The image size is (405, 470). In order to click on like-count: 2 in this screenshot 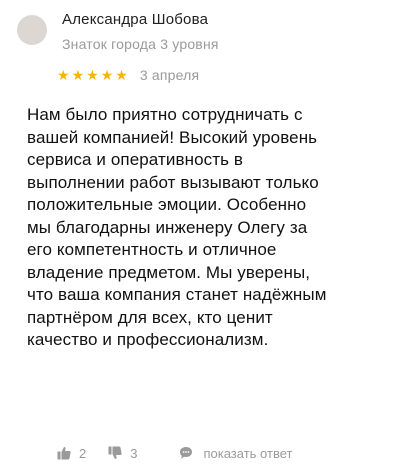, I will do `click(83, 453)`.